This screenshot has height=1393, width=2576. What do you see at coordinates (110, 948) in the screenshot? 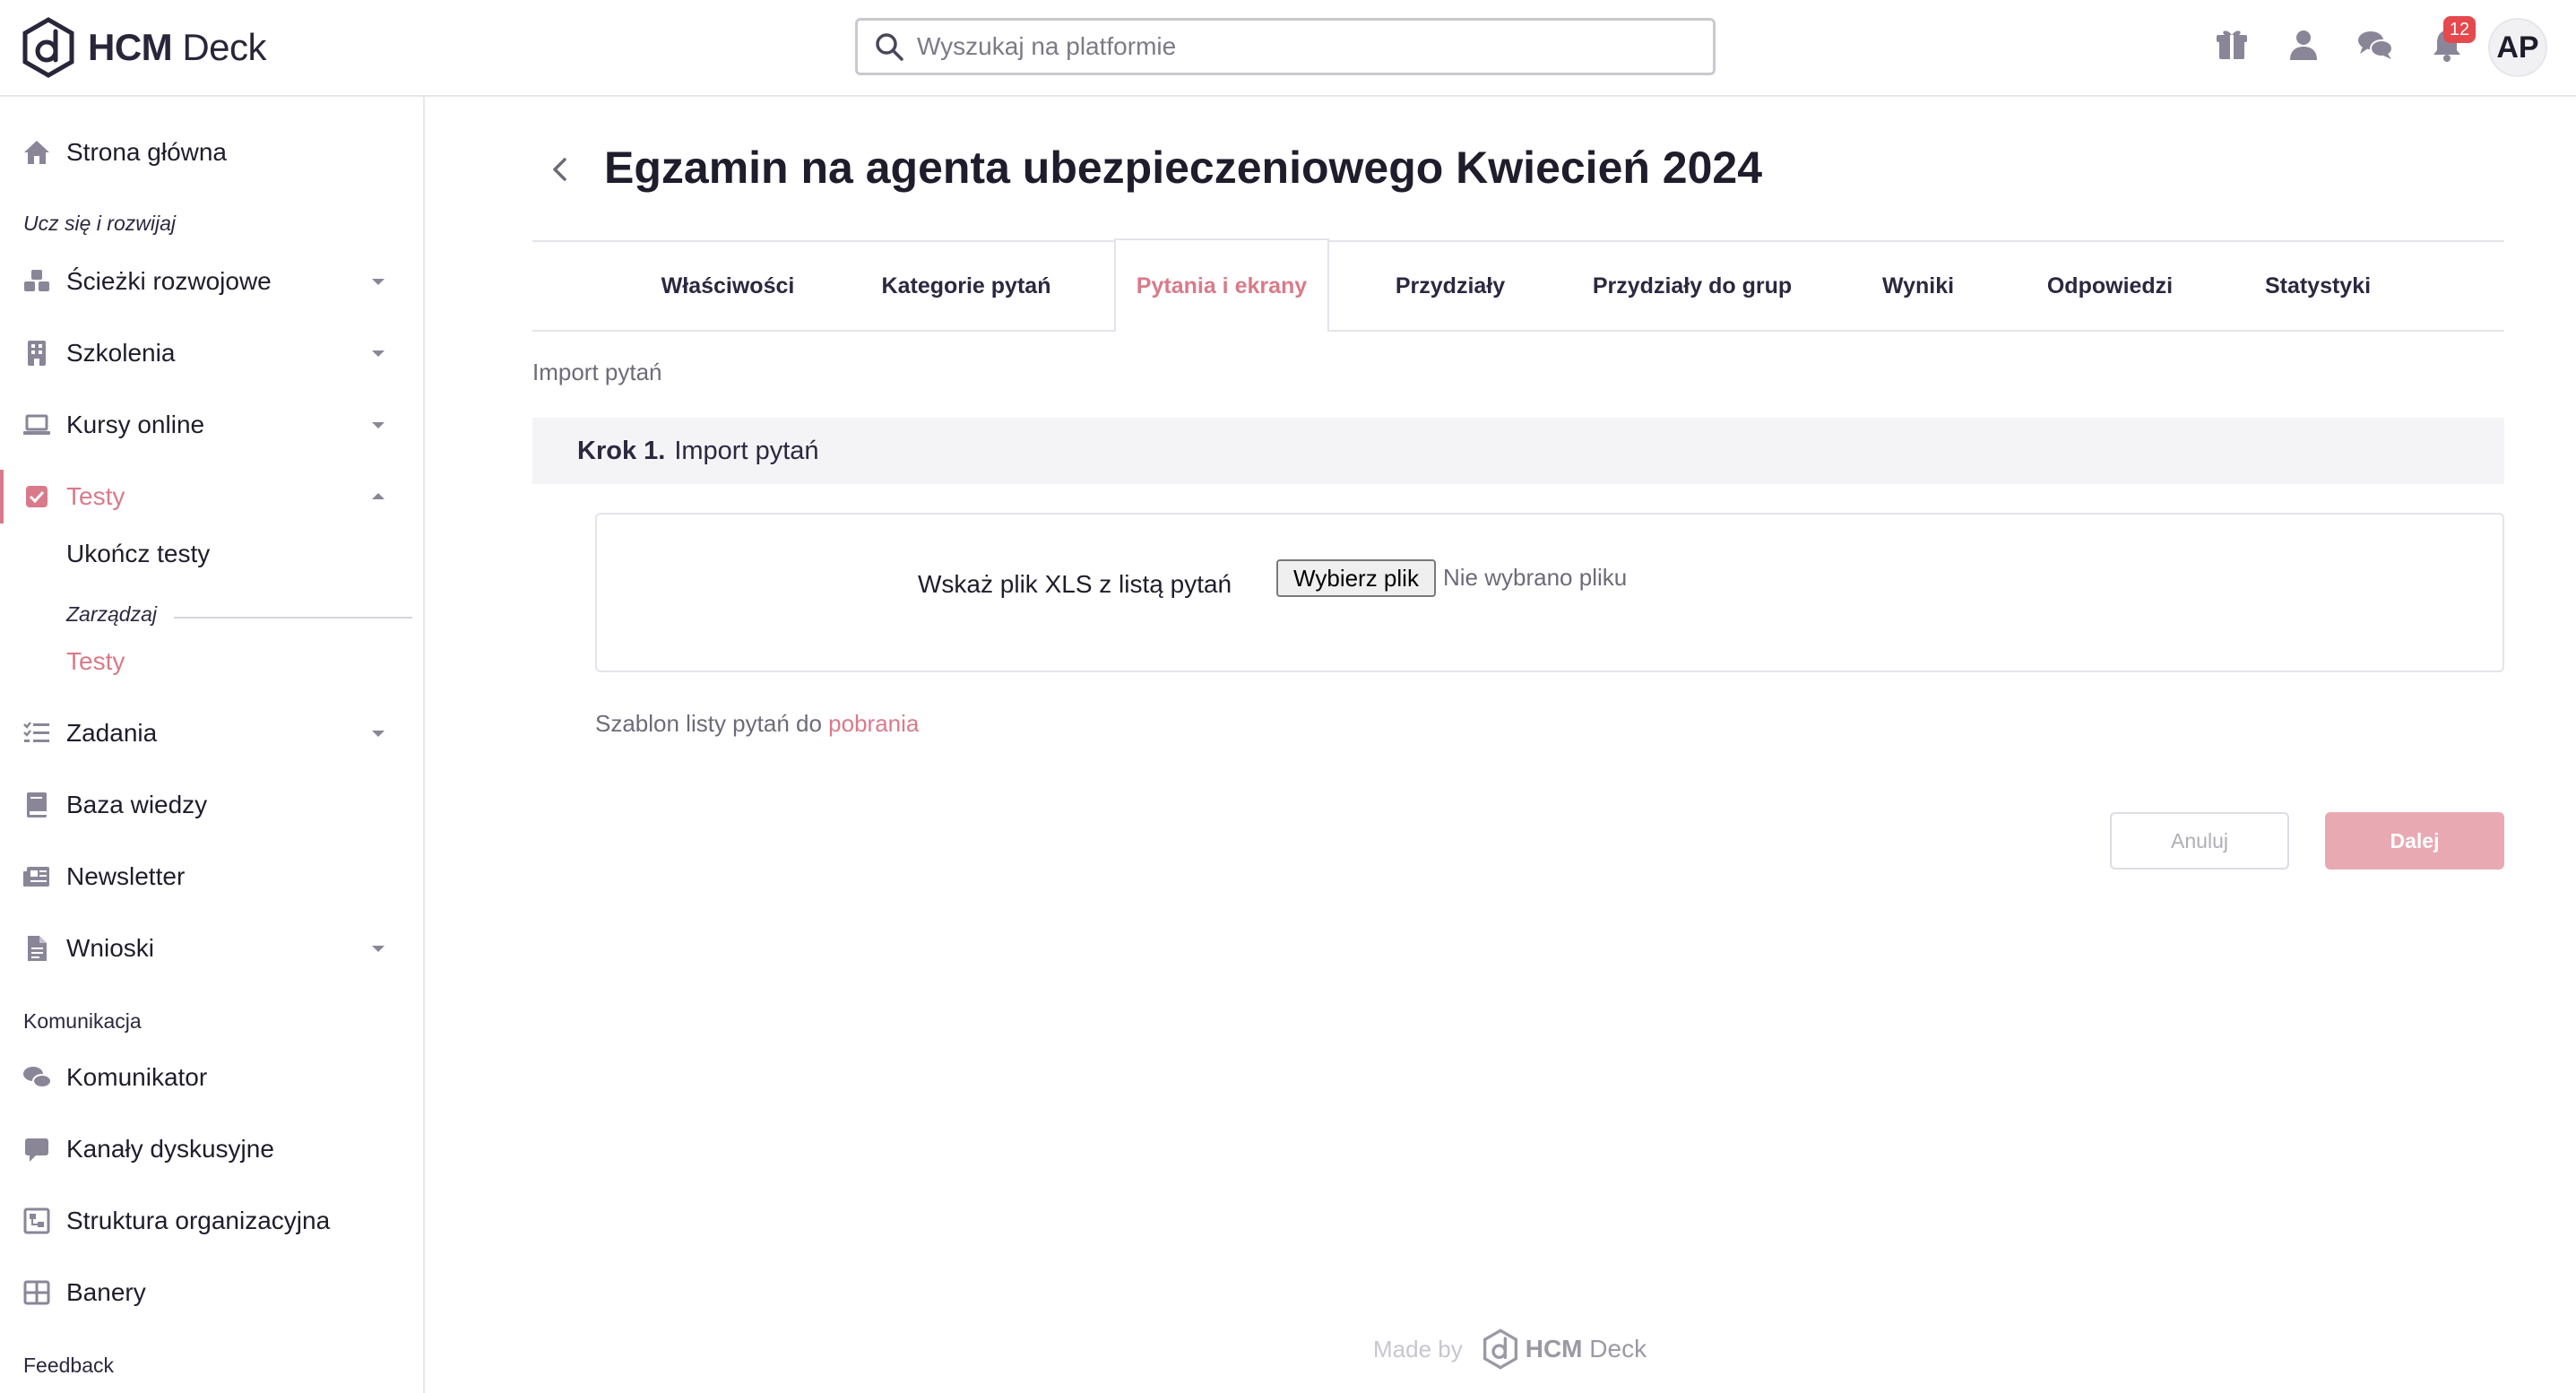
I see `sidebar-item-label: Wnioski` at bounding box center [110, 948].